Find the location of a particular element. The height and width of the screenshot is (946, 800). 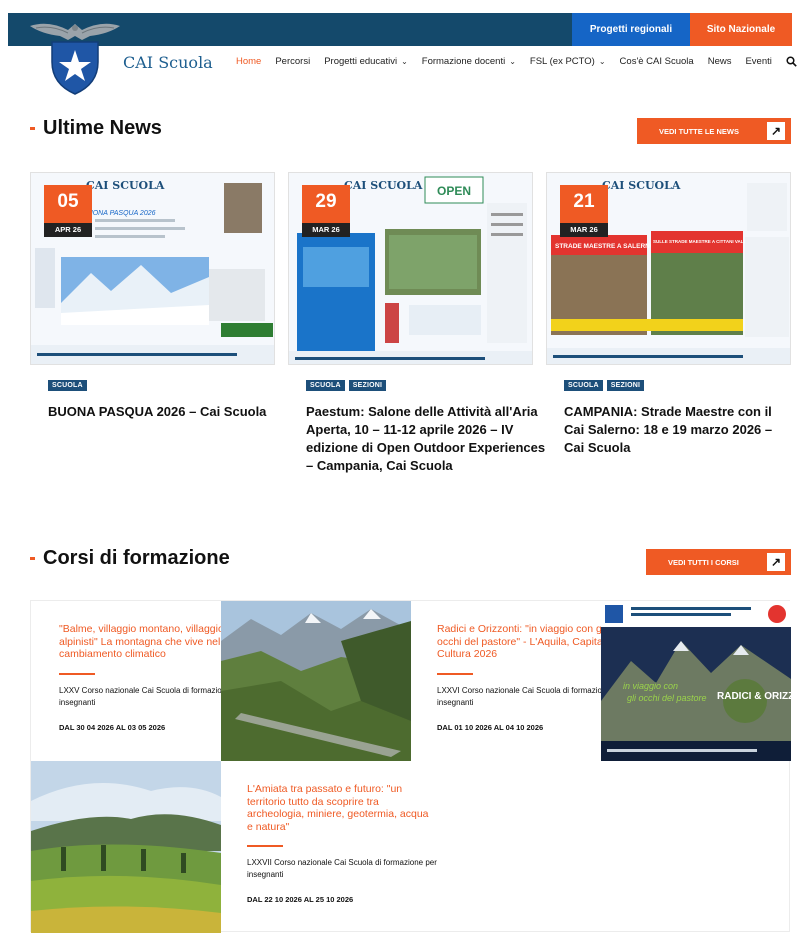

news-card-image: CAI SCUOLA OPEN 29 MAR 26 is located at coordinates (410, 268).